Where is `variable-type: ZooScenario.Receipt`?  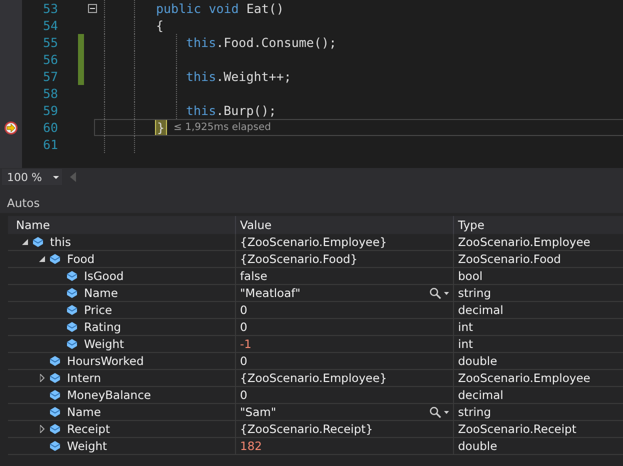 variable-type: ZooScenario.Receipt is located at coordinates (517, 429).